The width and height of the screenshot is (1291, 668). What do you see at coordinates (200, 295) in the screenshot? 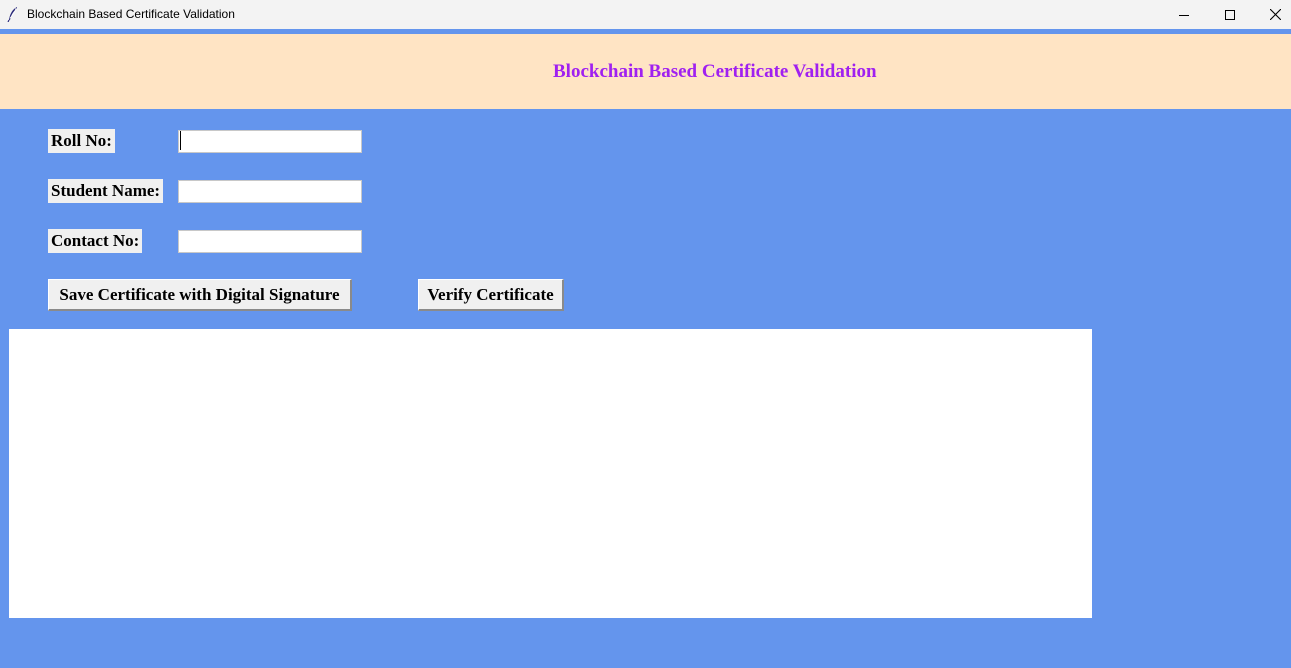
I see `save-certificate-button: Save Certificate with Digital Signature` at bounding box center [200, 295].